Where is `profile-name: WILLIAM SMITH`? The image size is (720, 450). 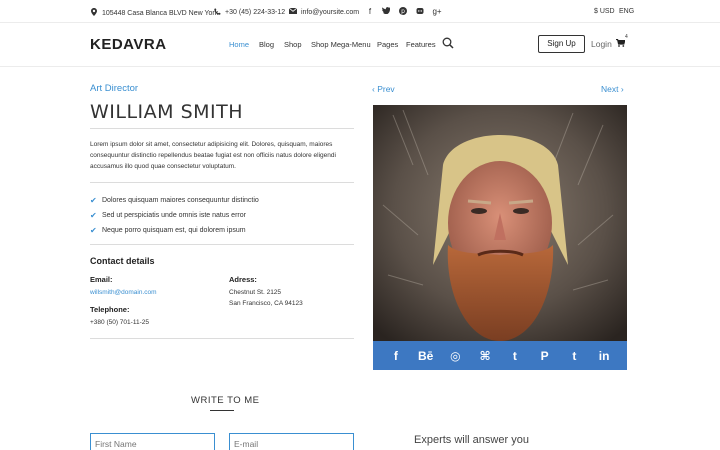
profile-name: WILLIAM SMITH is located at coordinates (167, 112).